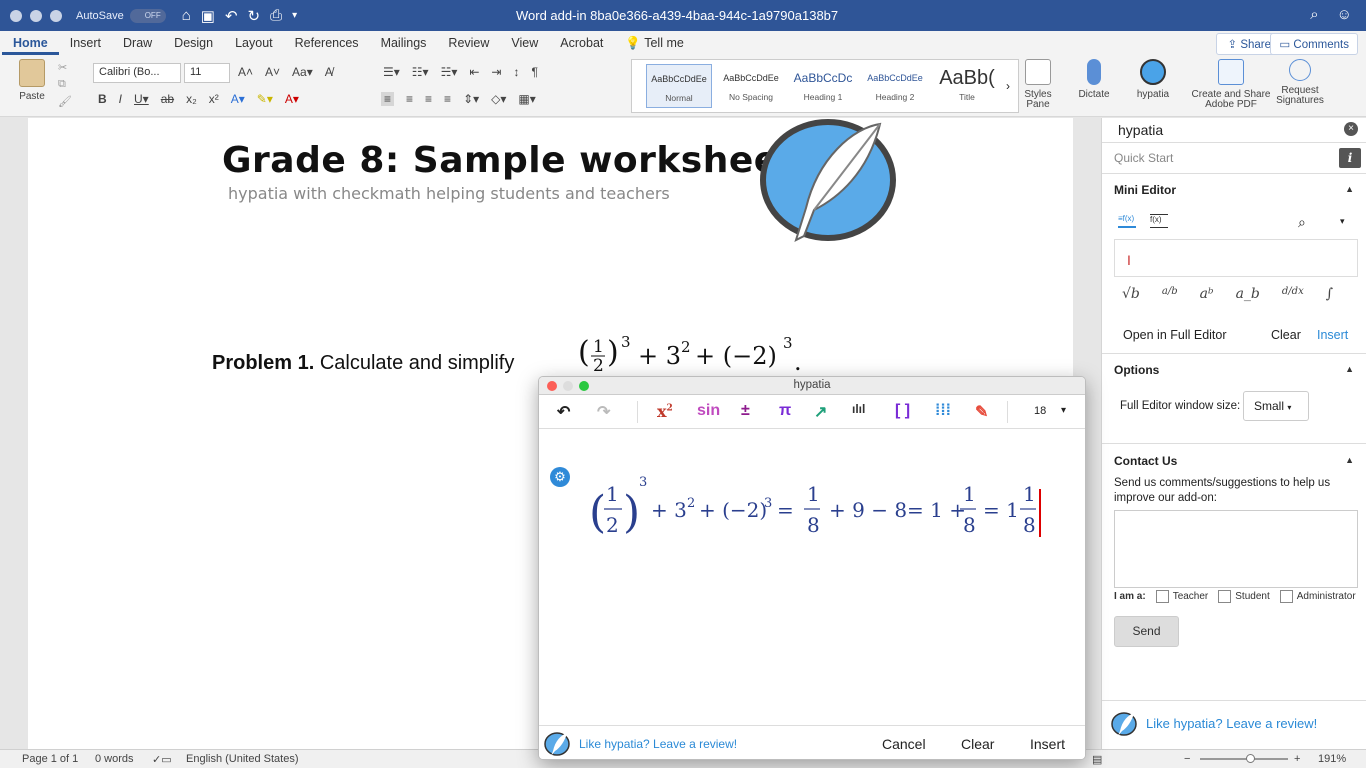  Describe the element at coordinates (1063, 410) in the screenshot. I see `font-size-dropdown-icon: ▾` at that location.